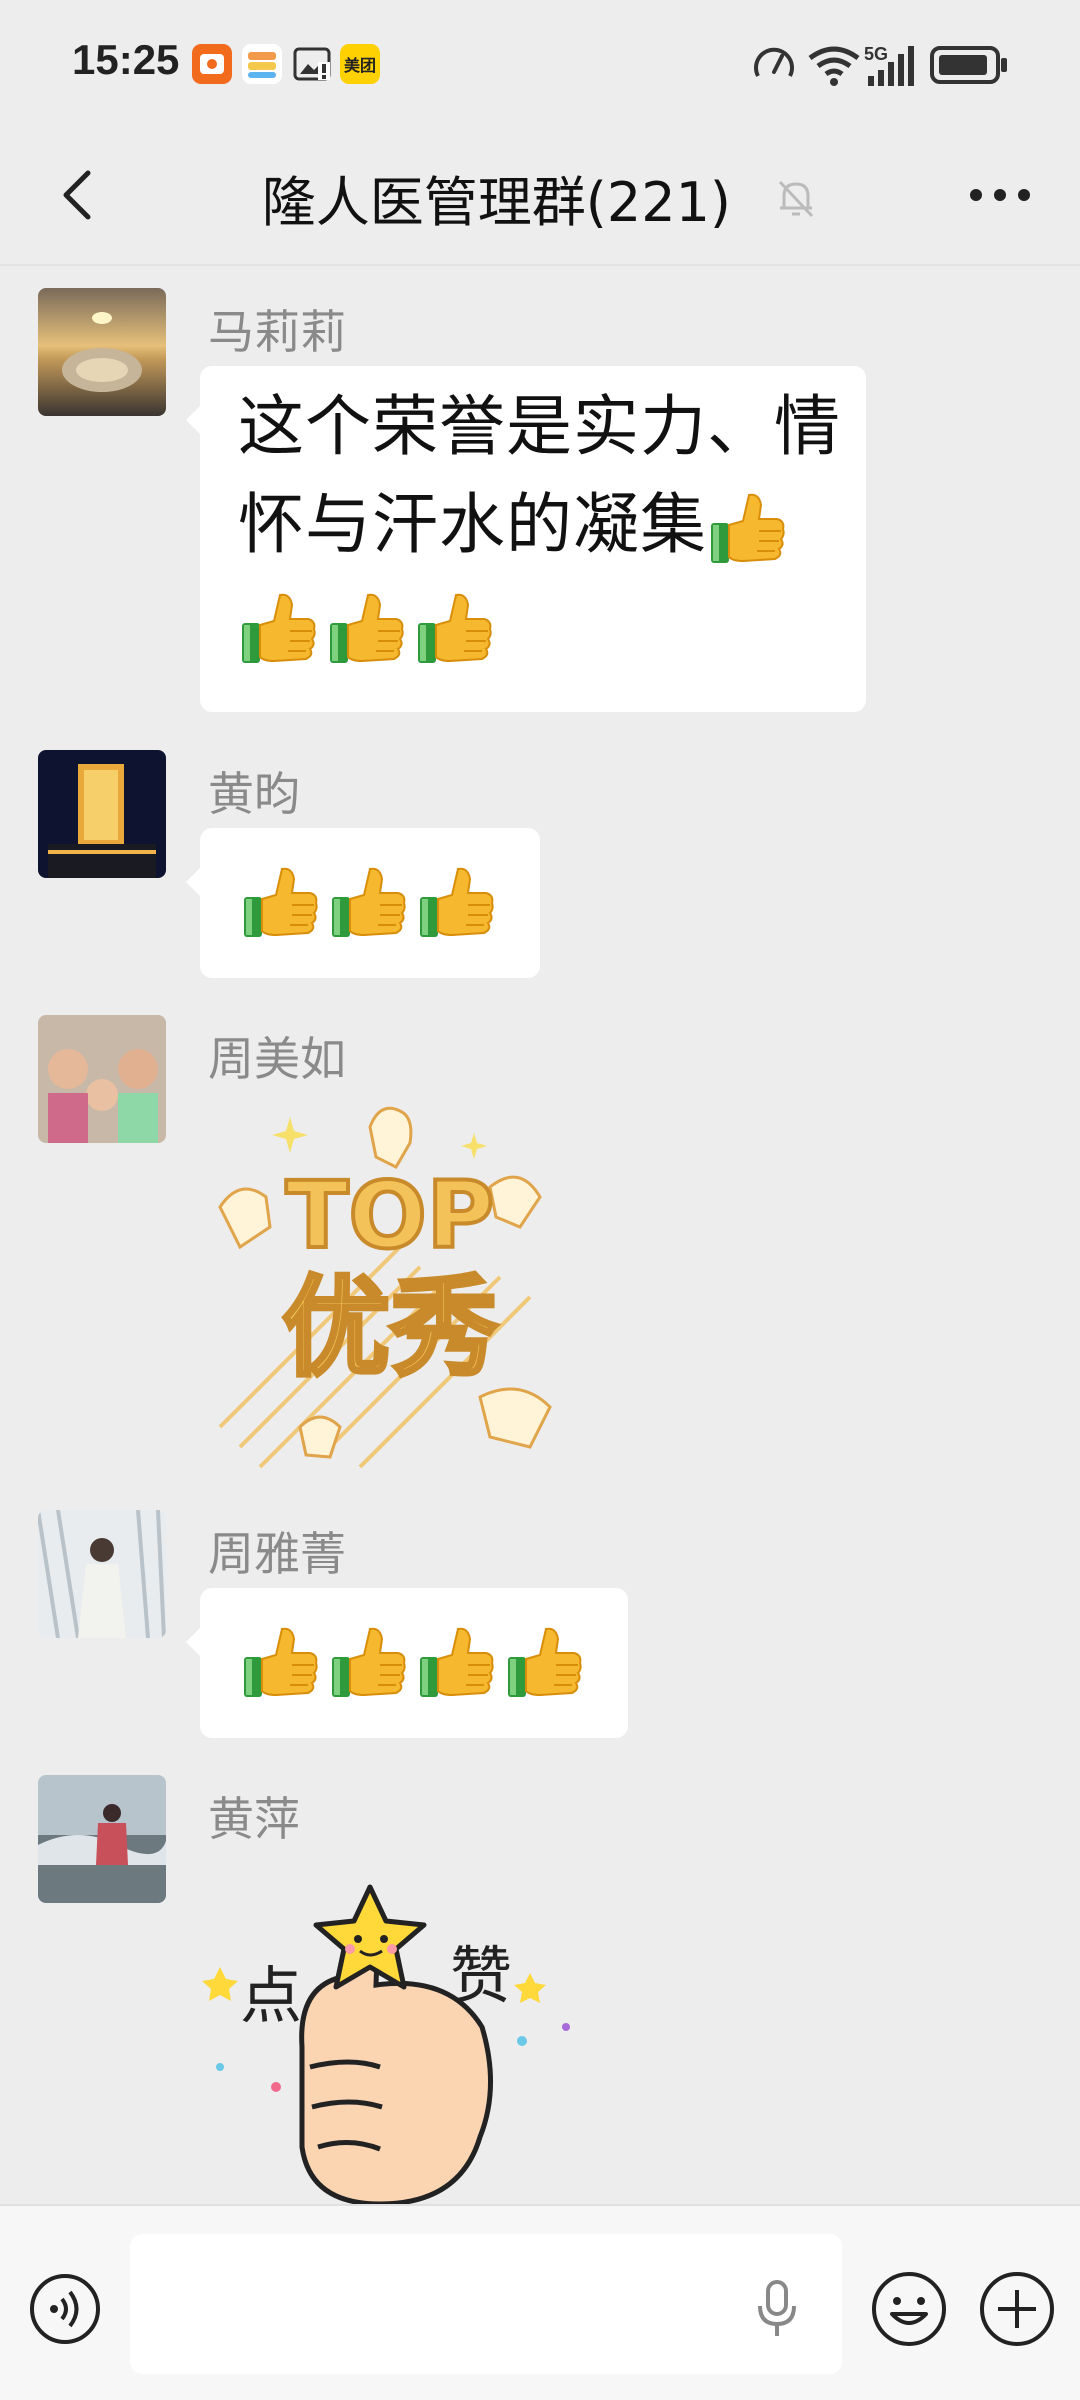 This screenshot has height=2400, width=1080. I want to click on sender-name: 黄昀, so click(254, 794).